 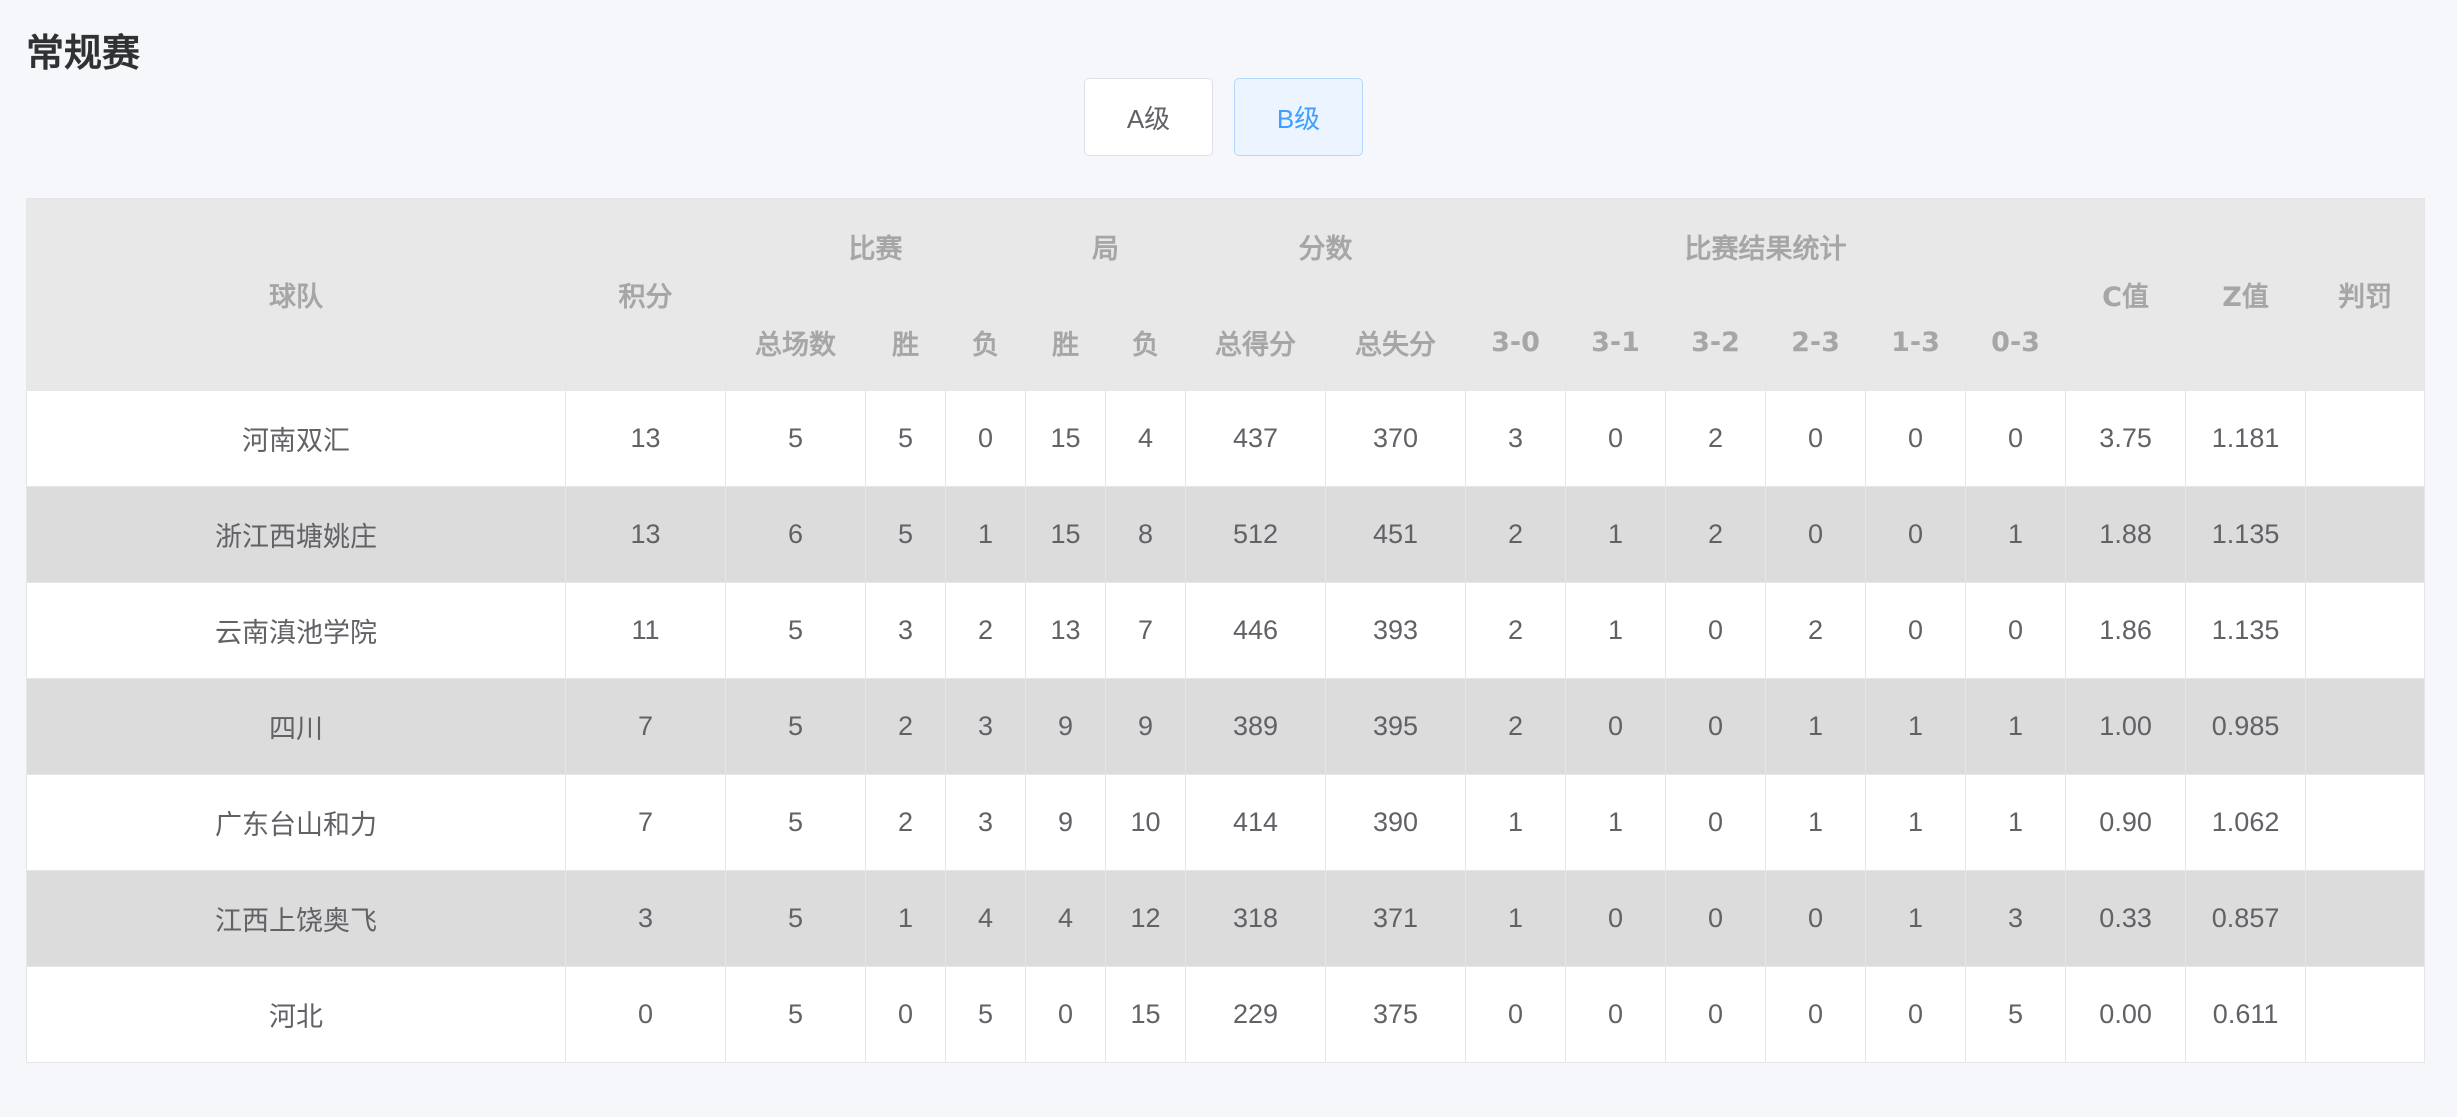 I want to click on header-result-3-2: 3-2, so click(x=1716, y=342).